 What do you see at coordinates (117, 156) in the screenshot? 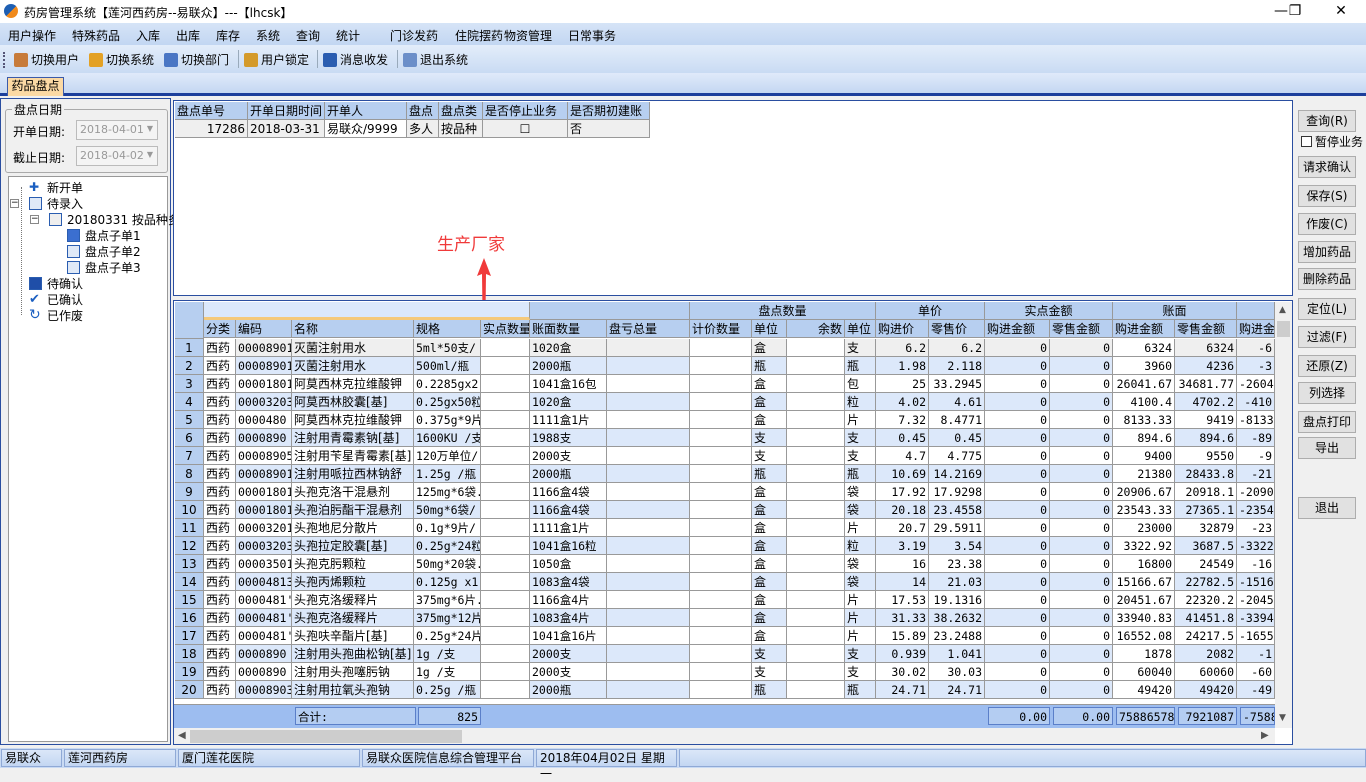
I see `end-date-picker: 2018-04-02` at bounding box center [117, 156].